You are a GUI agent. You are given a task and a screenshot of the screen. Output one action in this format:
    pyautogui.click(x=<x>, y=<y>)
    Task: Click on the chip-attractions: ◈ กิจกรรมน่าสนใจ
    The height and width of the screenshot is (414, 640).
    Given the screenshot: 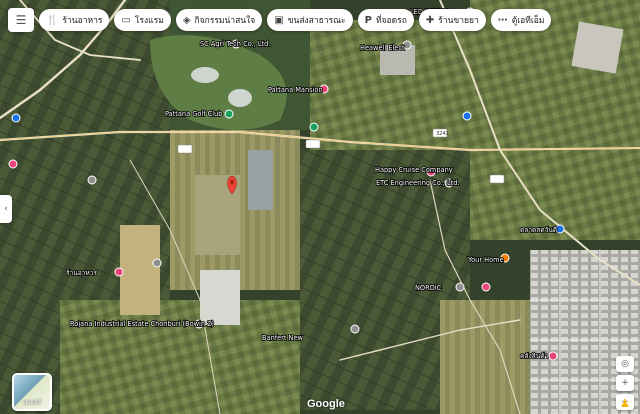 What is the action you would take?
    pyautogui.click(x=219, y=20)
    